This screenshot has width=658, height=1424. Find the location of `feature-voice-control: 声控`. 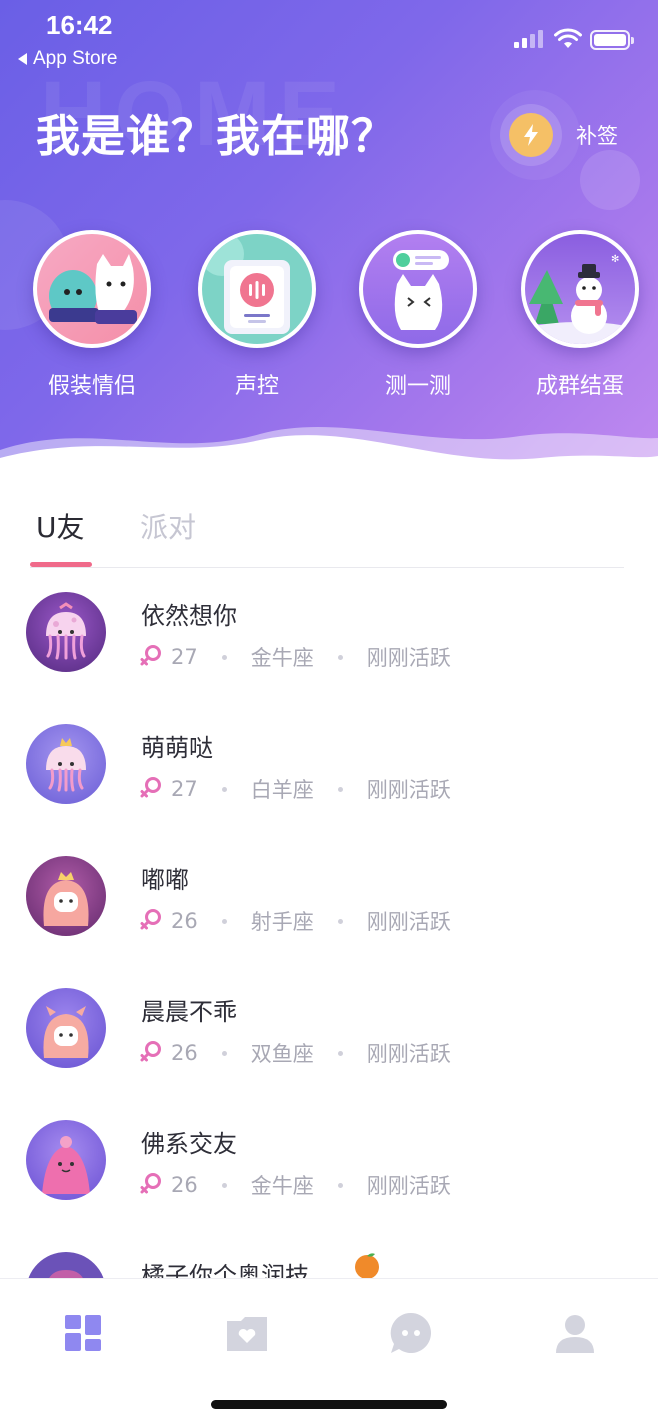

feature-voice-control: 声控 is located at coordinates (257, 315).